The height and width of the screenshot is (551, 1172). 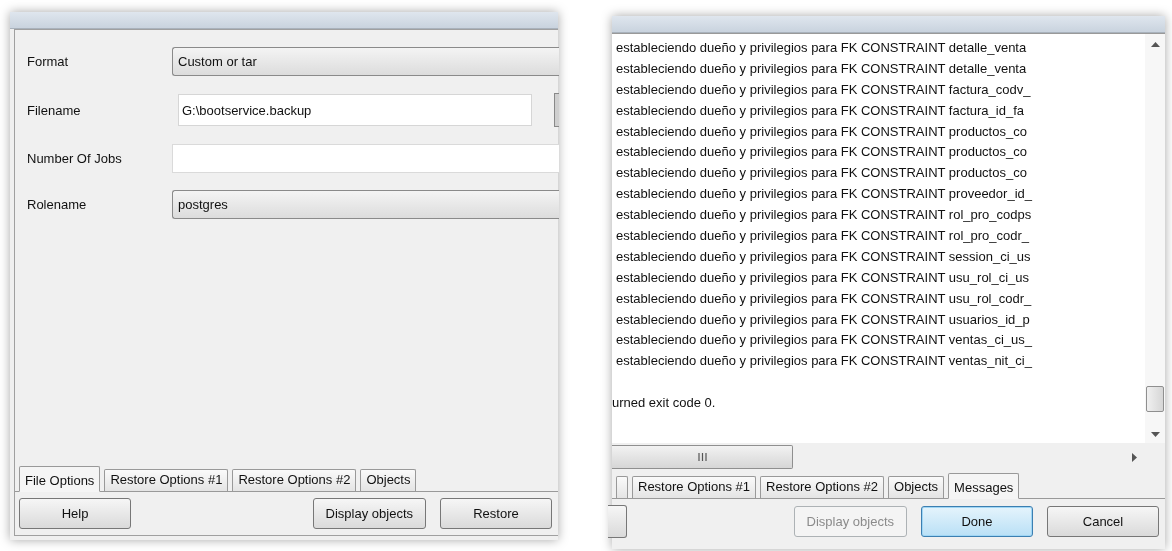 I want to click on dialog-button: Help, so click(x=75, y=513).